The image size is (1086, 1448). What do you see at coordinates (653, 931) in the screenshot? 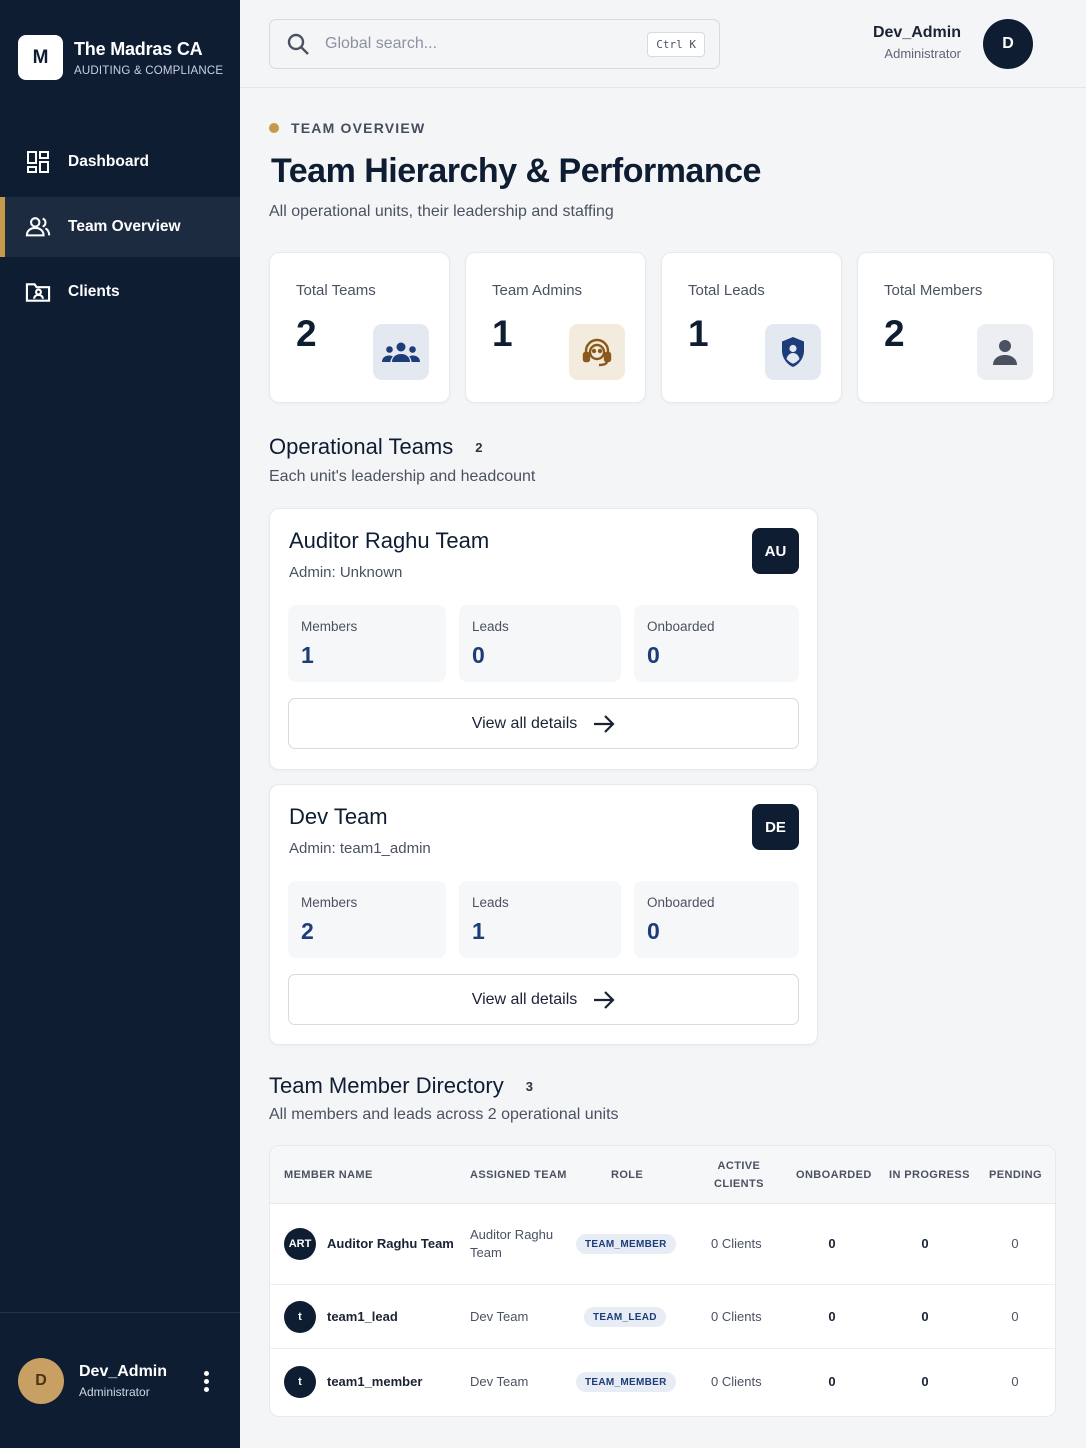
I see `metric-value: 0` at bounding box center [653, 931].